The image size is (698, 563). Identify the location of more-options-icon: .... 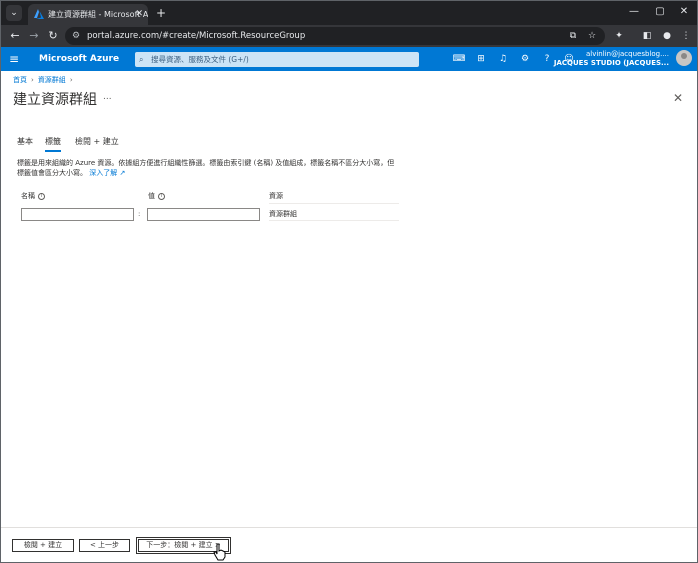
(107, 97).